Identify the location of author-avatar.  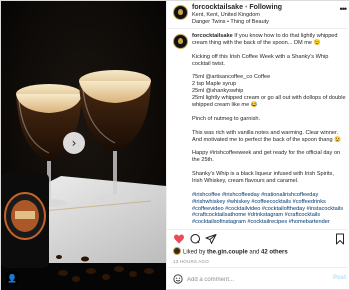
(180, 12).